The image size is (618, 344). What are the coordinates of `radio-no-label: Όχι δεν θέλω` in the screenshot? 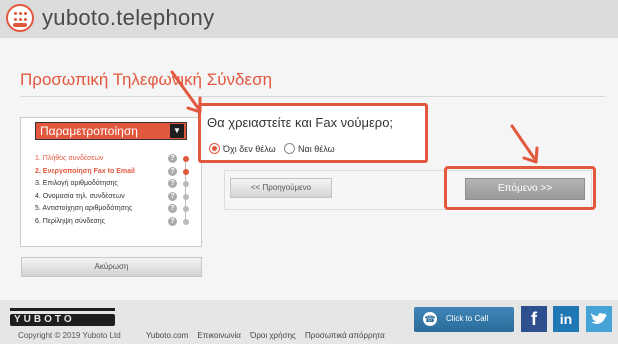 It's located at (249, 149).